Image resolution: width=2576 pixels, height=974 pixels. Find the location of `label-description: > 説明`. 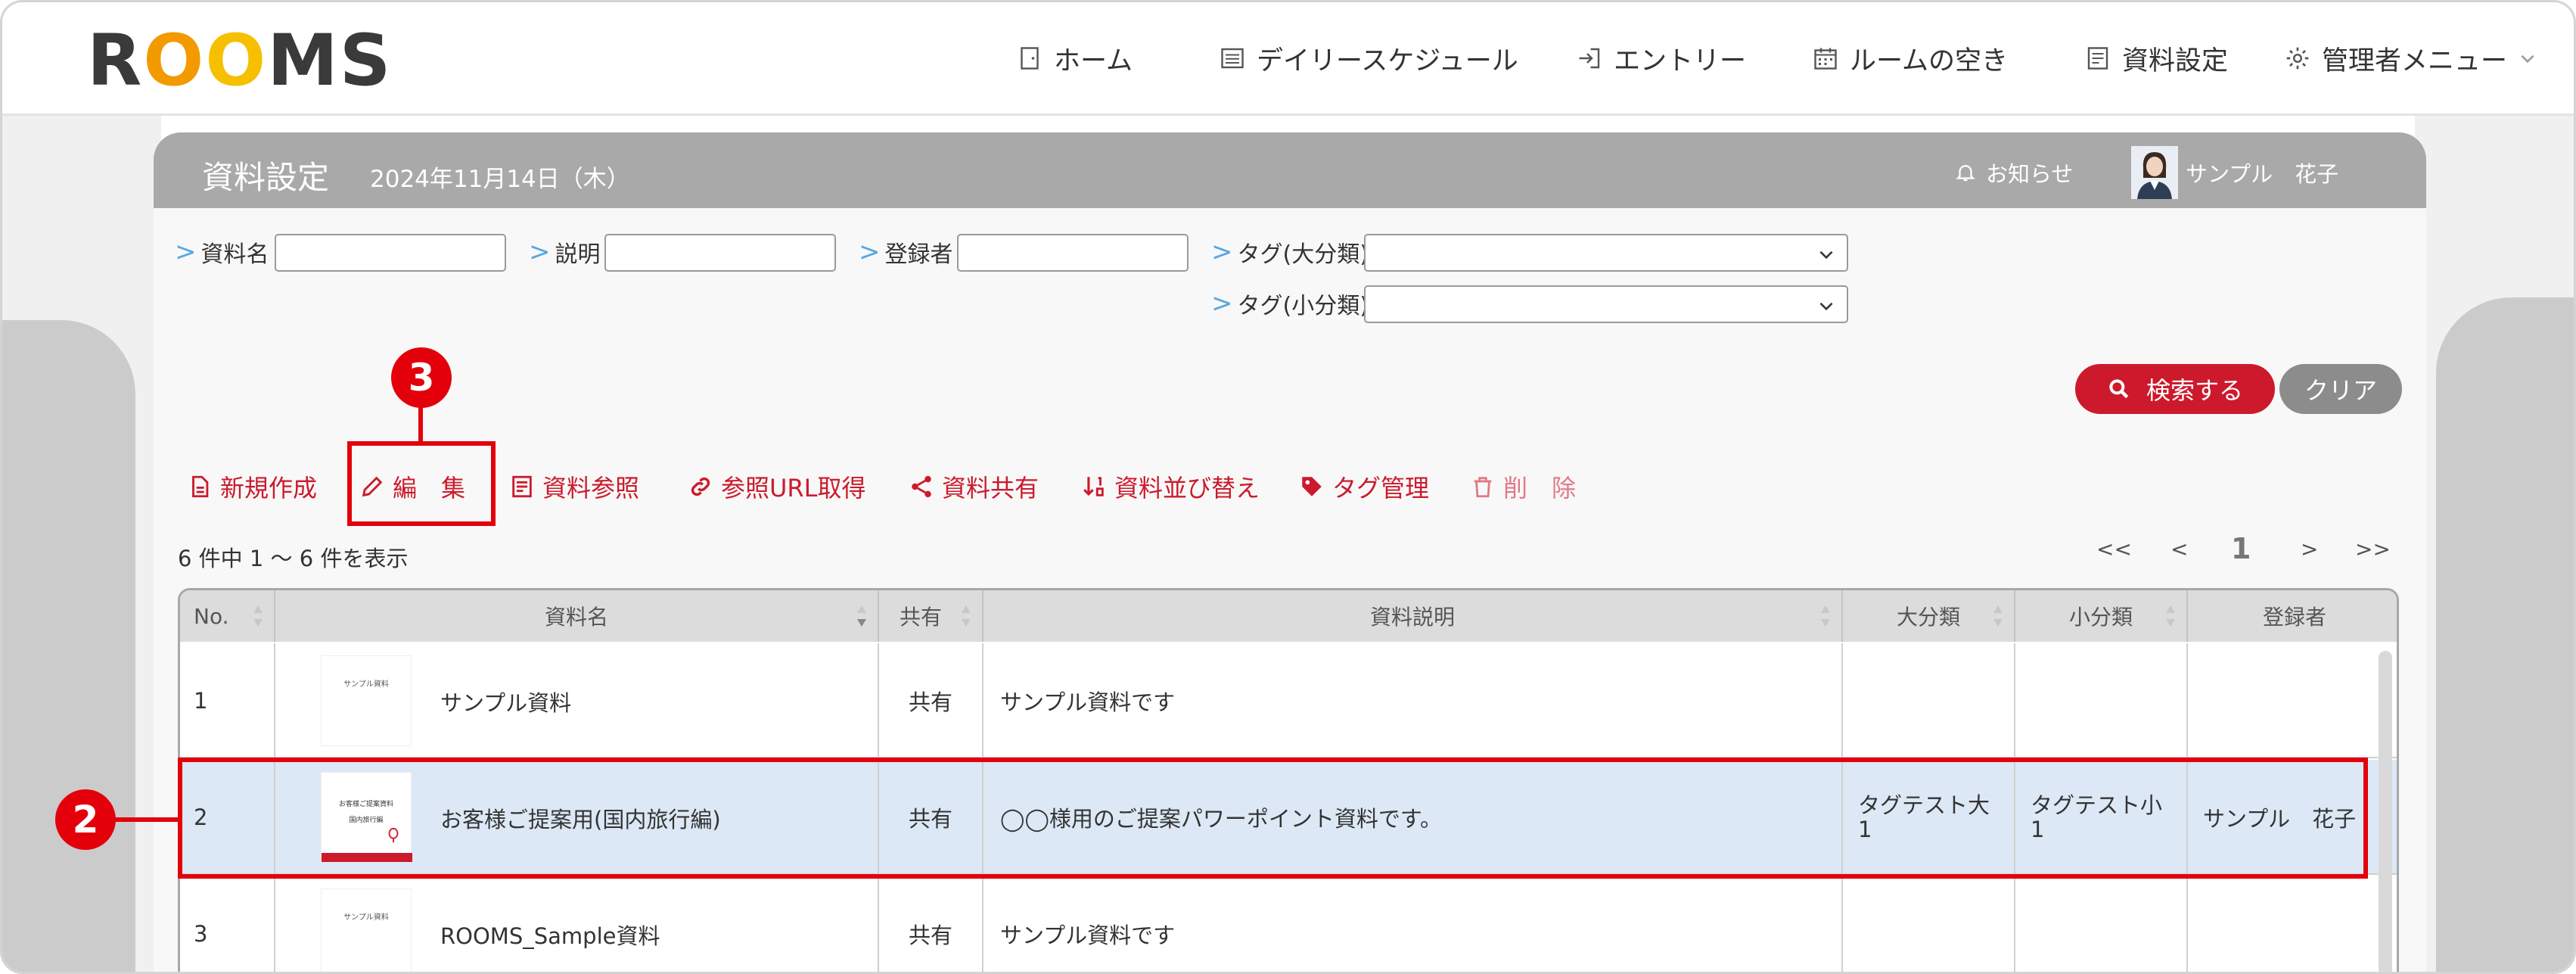

label-description: > 説明 is located at coordinates (565, 252).